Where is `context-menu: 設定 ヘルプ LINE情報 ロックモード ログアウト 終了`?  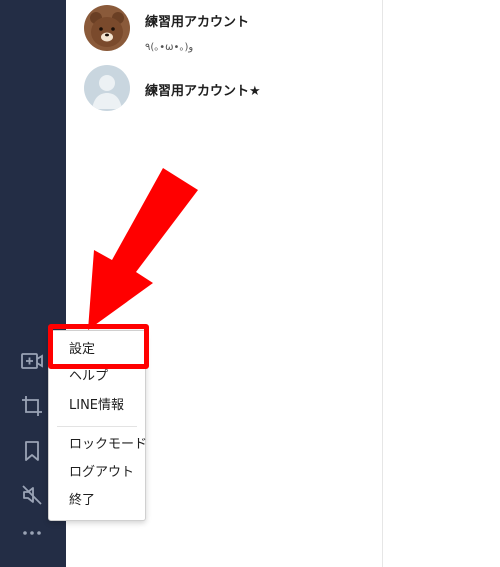 context-menu: 設定 ヘルプ LINE情報 ロックモード ログアウト 終了 is located at coordinates (97, 425).